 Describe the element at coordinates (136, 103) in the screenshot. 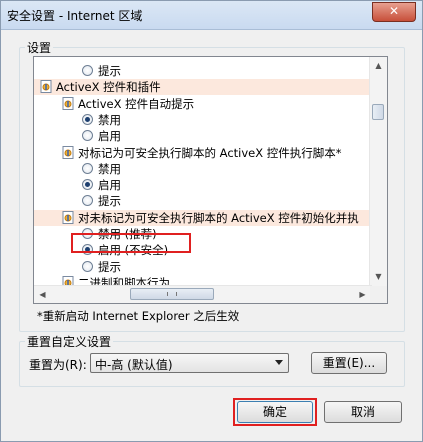

I see `setting-label: ActiveX 控件自动提示` at that location.